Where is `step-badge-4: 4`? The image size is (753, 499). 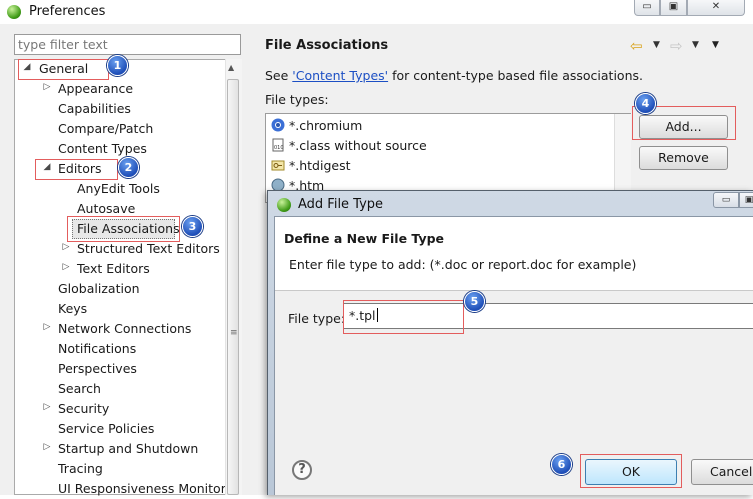 step-badge-4: 4 is located at coordinates (645, 103).